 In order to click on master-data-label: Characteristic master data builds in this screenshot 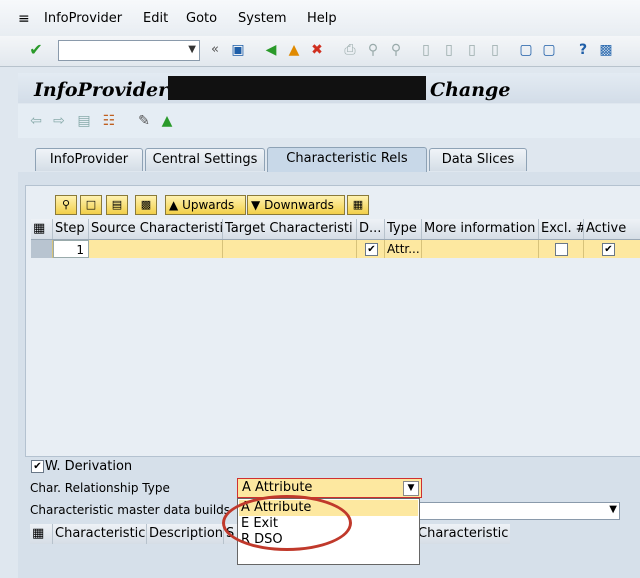, I will do `click(130, 510)`.